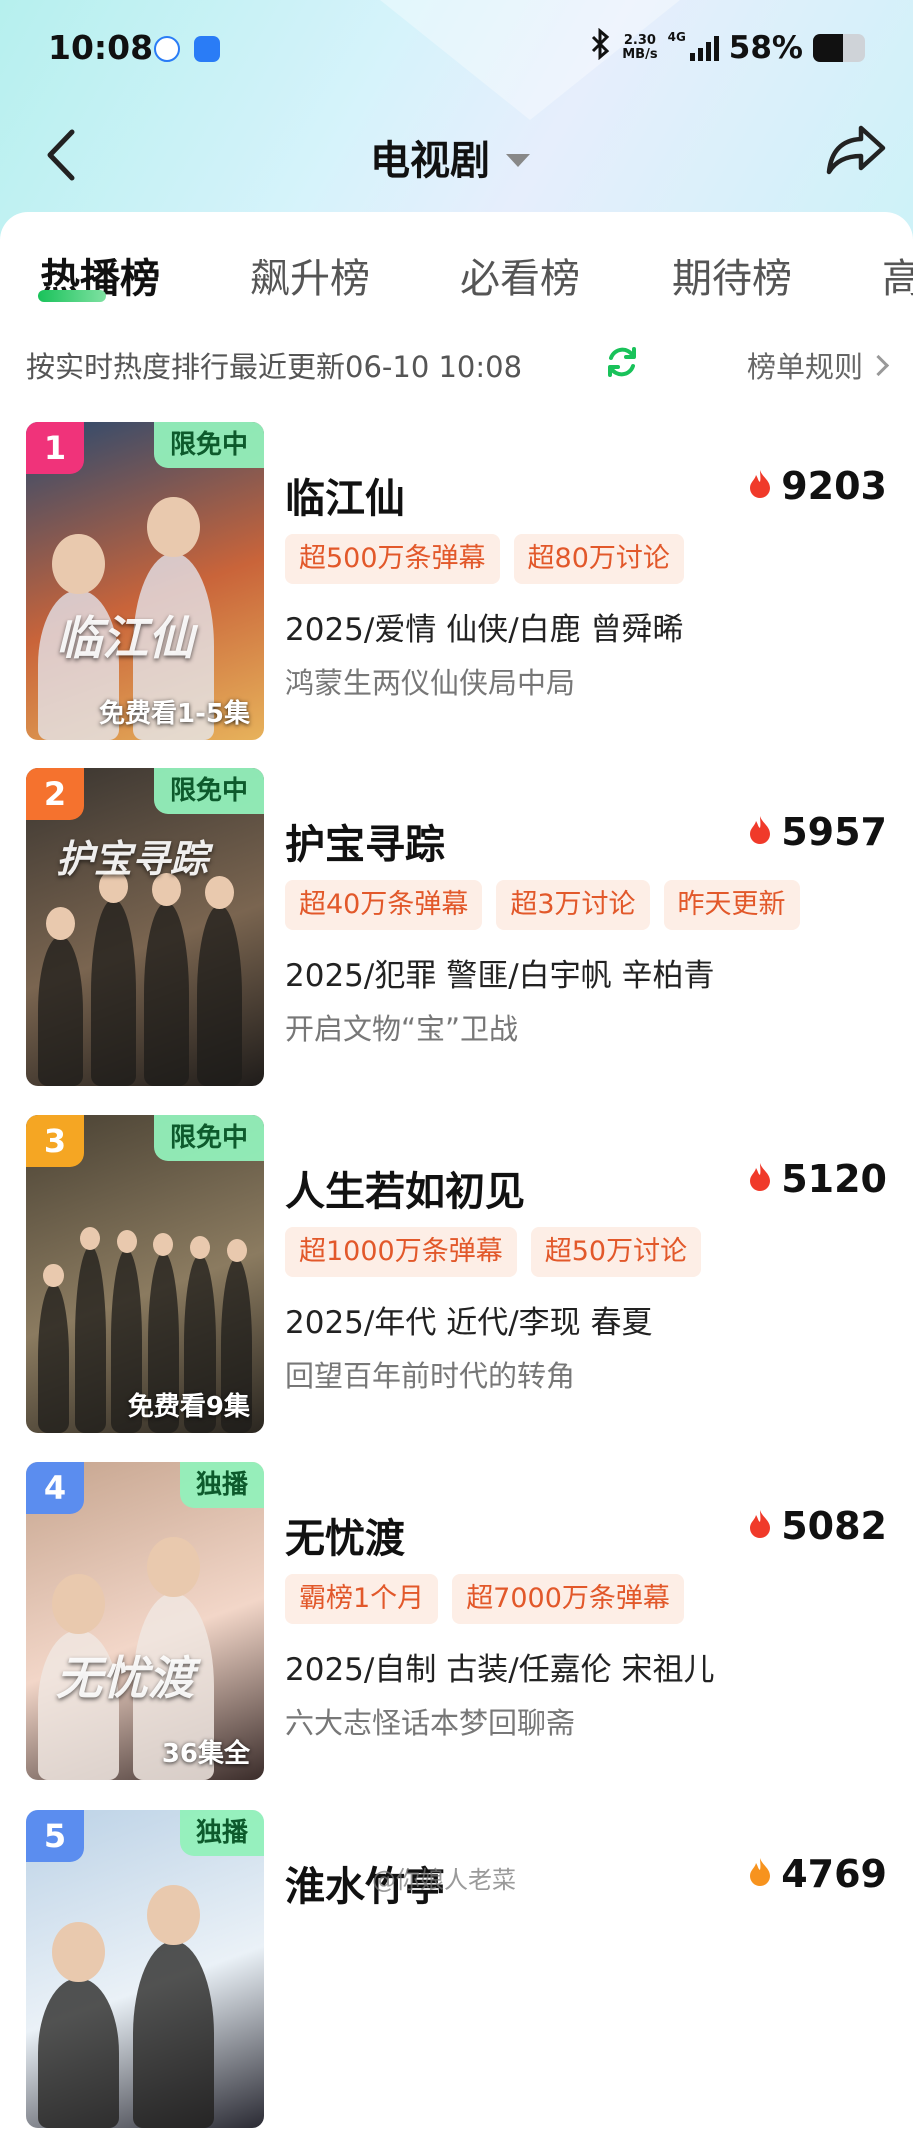 The height and width of the screenshot is (2130, 913). I want to click on highlight-badge: 超80万讨论, so click(598, 559).